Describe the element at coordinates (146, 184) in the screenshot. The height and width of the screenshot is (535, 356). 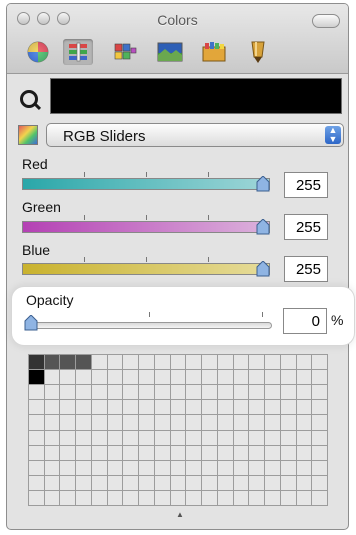
I see `red-slider-track` at that location.